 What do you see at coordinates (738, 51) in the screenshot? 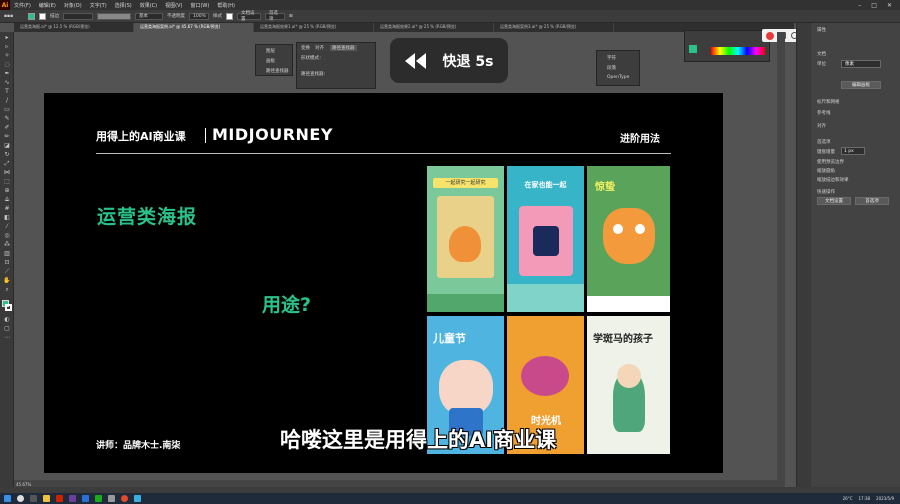
I see `color-spectrum` at bounding box center [738, 51].